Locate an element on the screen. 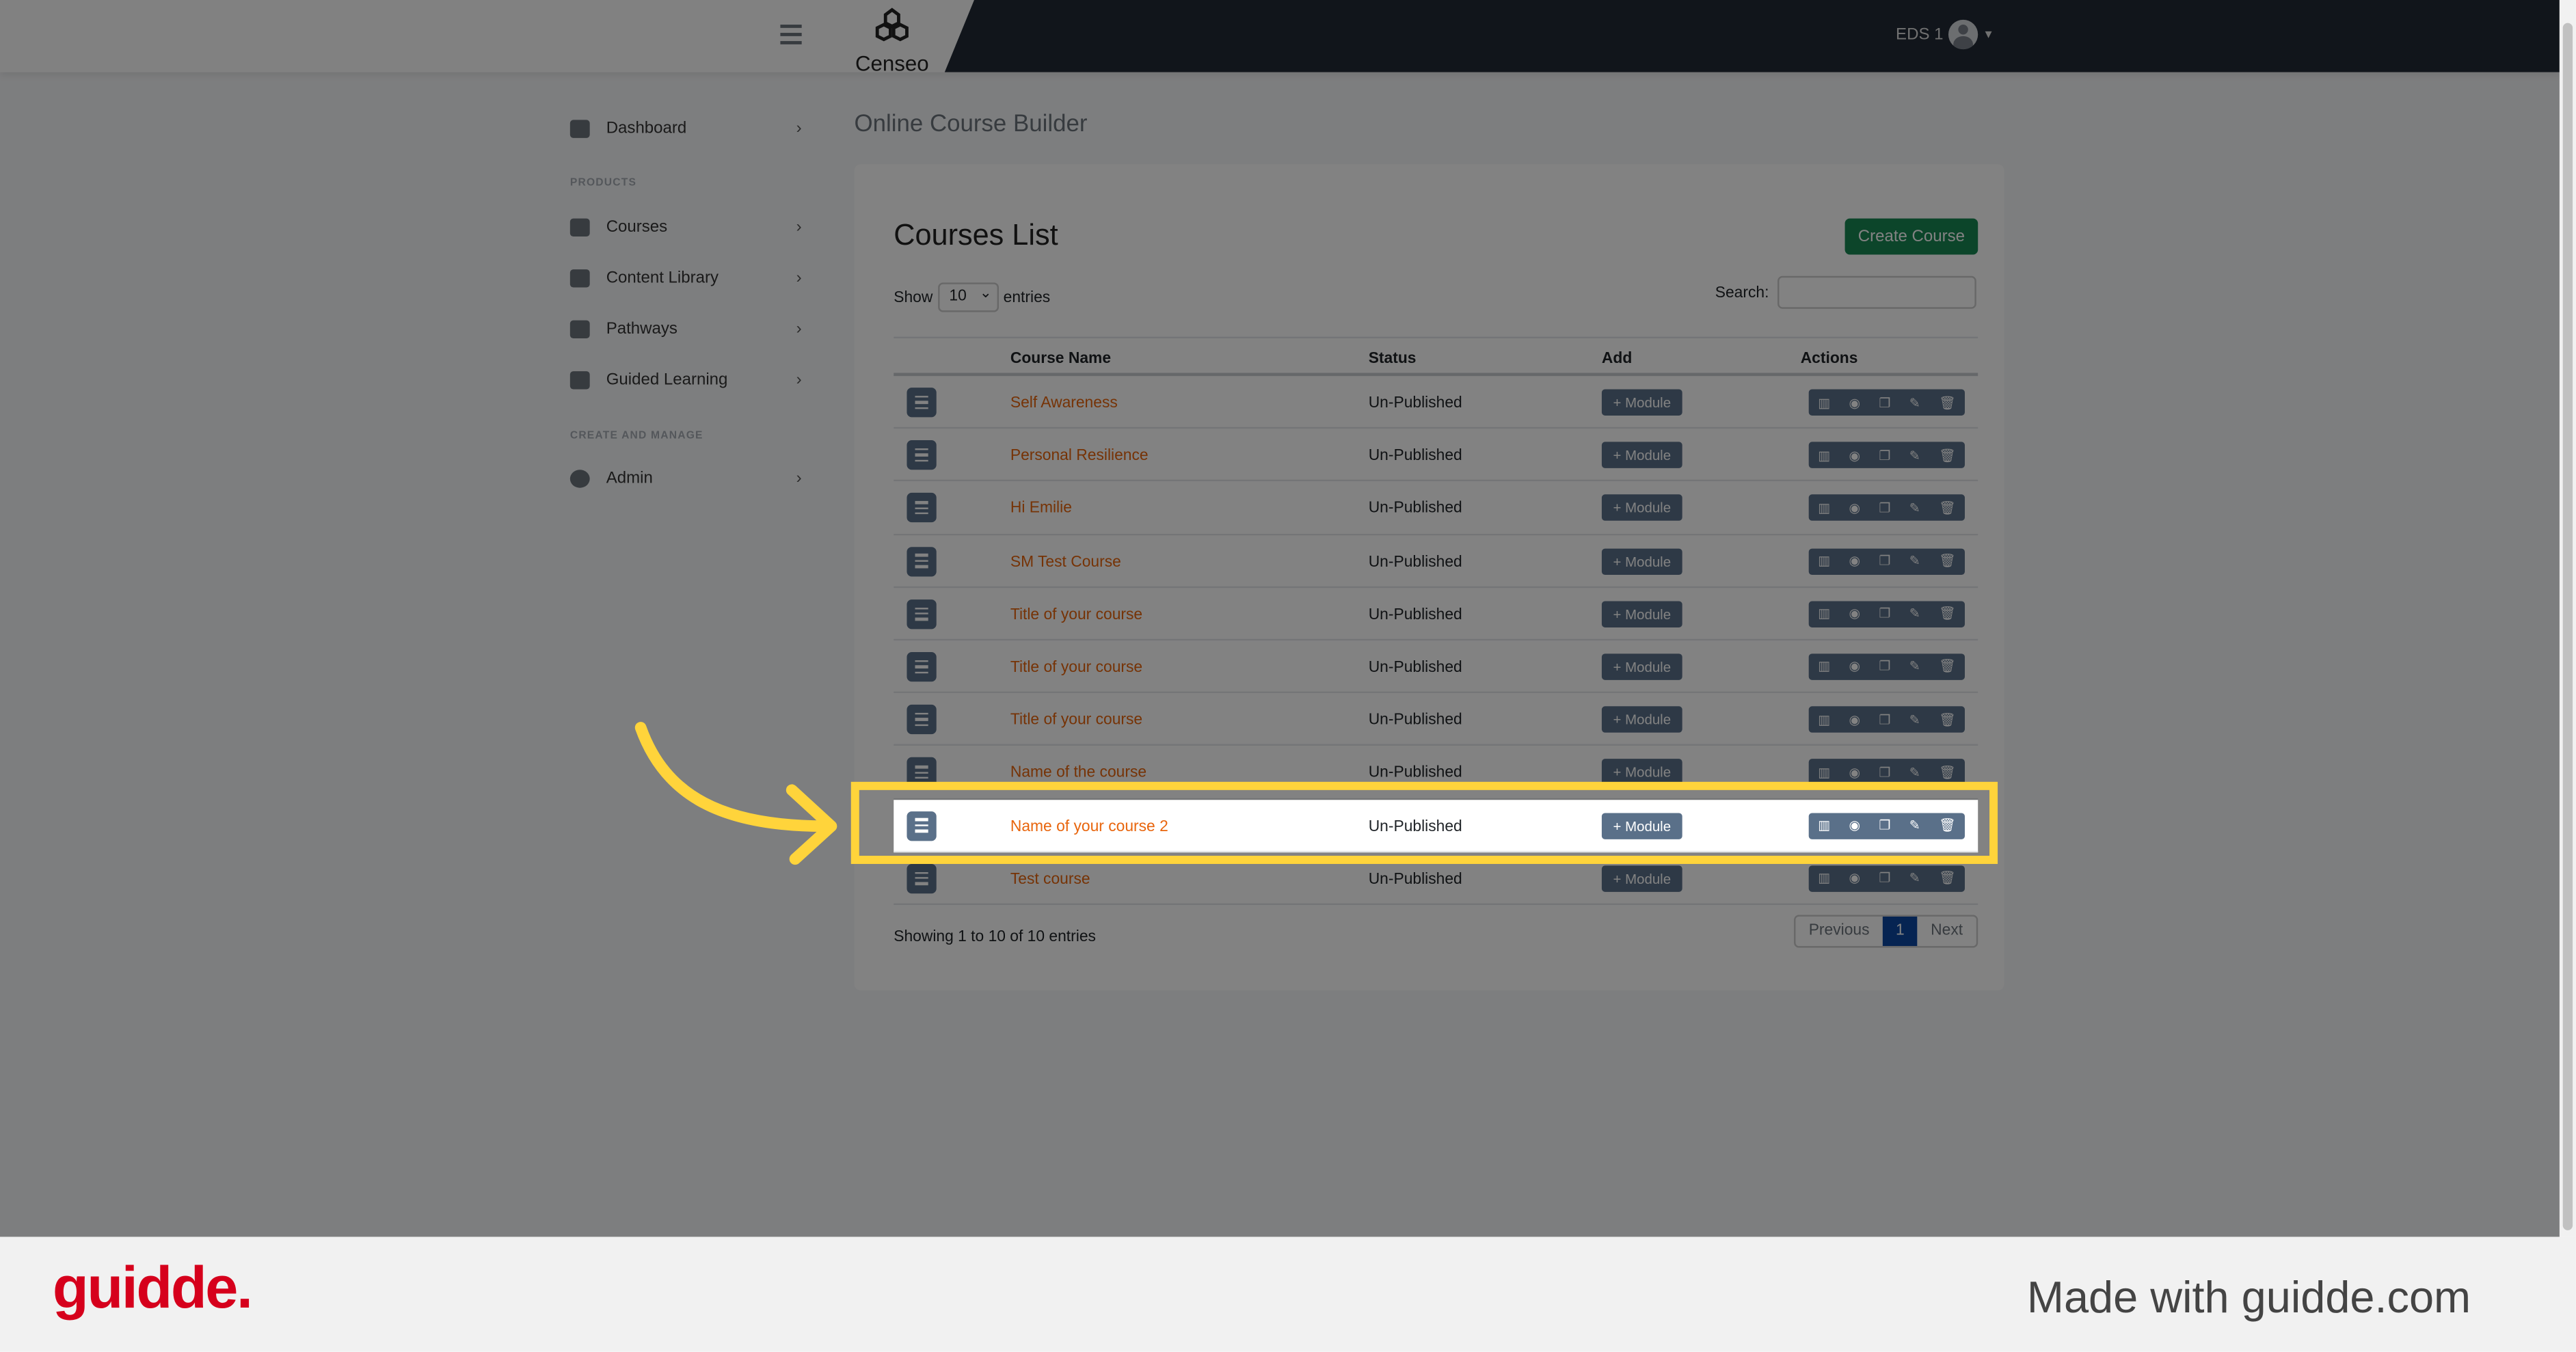 This screenshot has height=1352, width=2576. row-menu-button is located at coordinates (922, 825).